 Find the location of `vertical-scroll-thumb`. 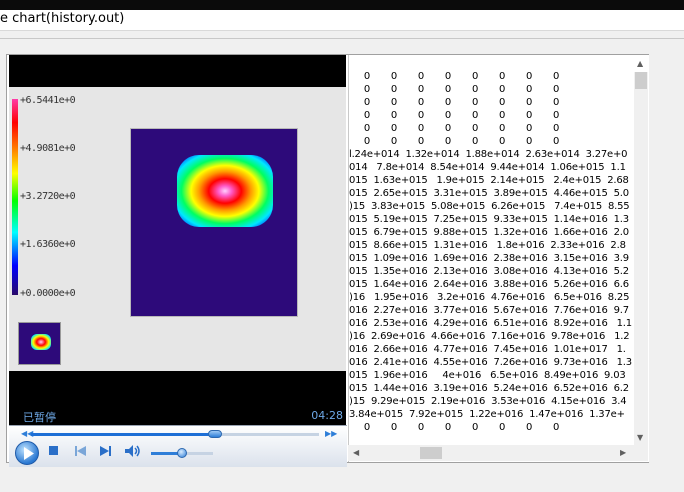

vertical-scroll-thumb is located at coordinates (641, 80).